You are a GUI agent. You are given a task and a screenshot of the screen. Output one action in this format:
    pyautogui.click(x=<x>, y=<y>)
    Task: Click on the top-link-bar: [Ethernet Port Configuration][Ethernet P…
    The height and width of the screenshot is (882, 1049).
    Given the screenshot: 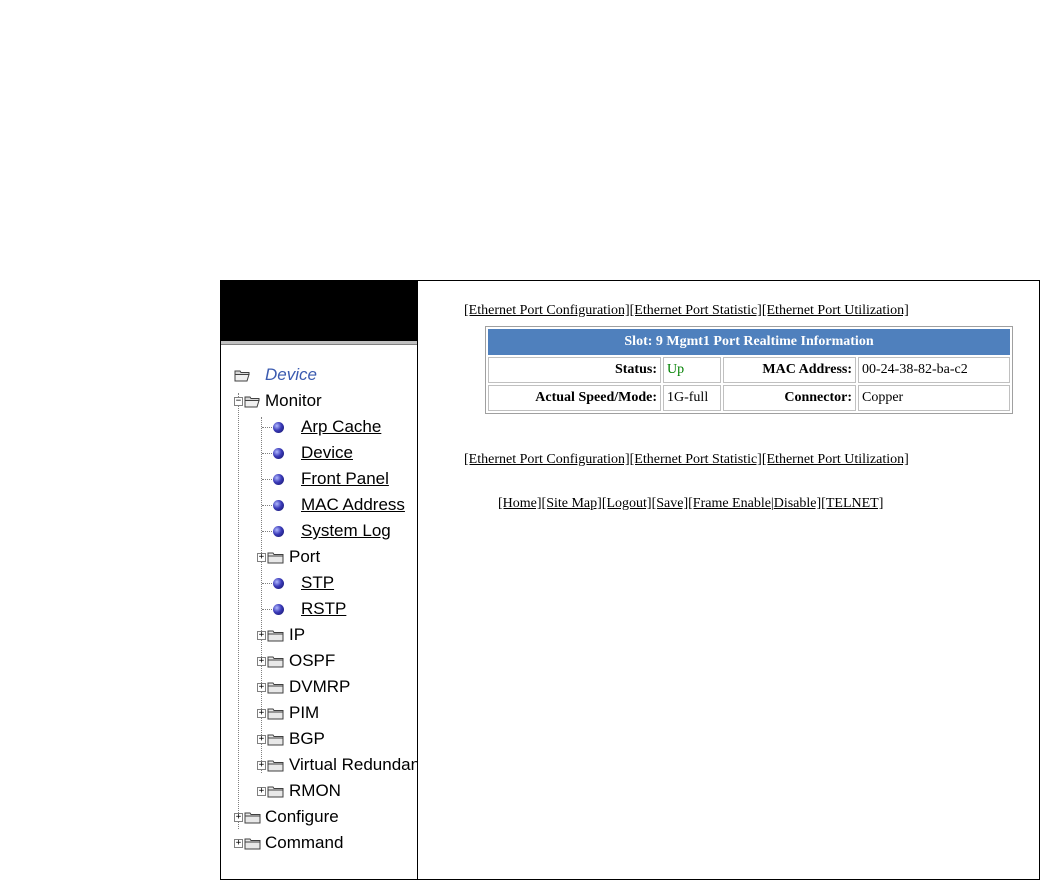 What is the action you would take?
    pyautogui.click(x=749, y=311)
    